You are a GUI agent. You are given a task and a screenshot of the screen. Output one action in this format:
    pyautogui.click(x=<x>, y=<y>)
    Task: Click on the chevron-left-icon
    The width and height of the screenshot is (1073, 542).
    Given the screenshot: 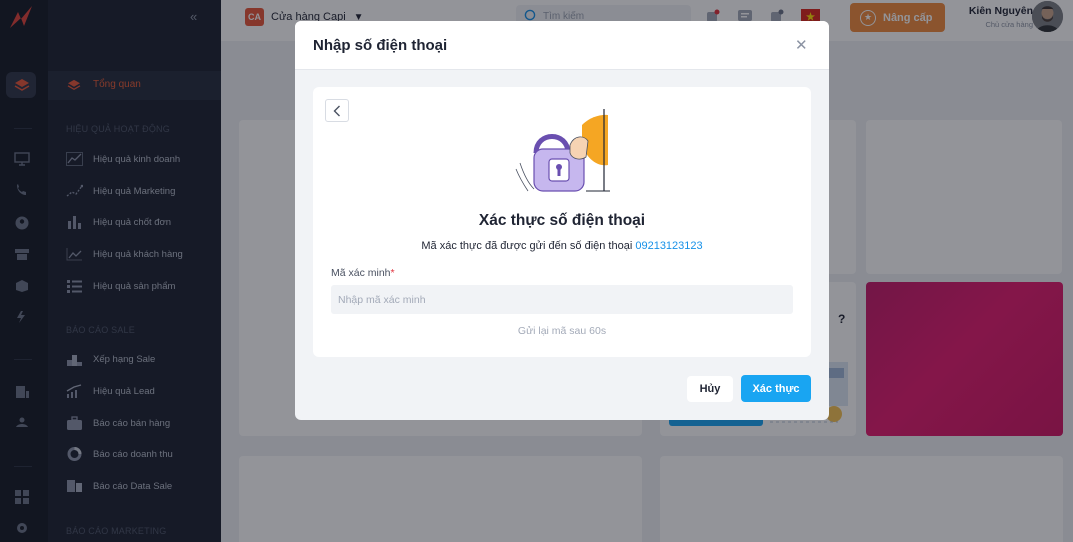 What is the action you would take?
    pyautogui.click(x=336, y=110)
    